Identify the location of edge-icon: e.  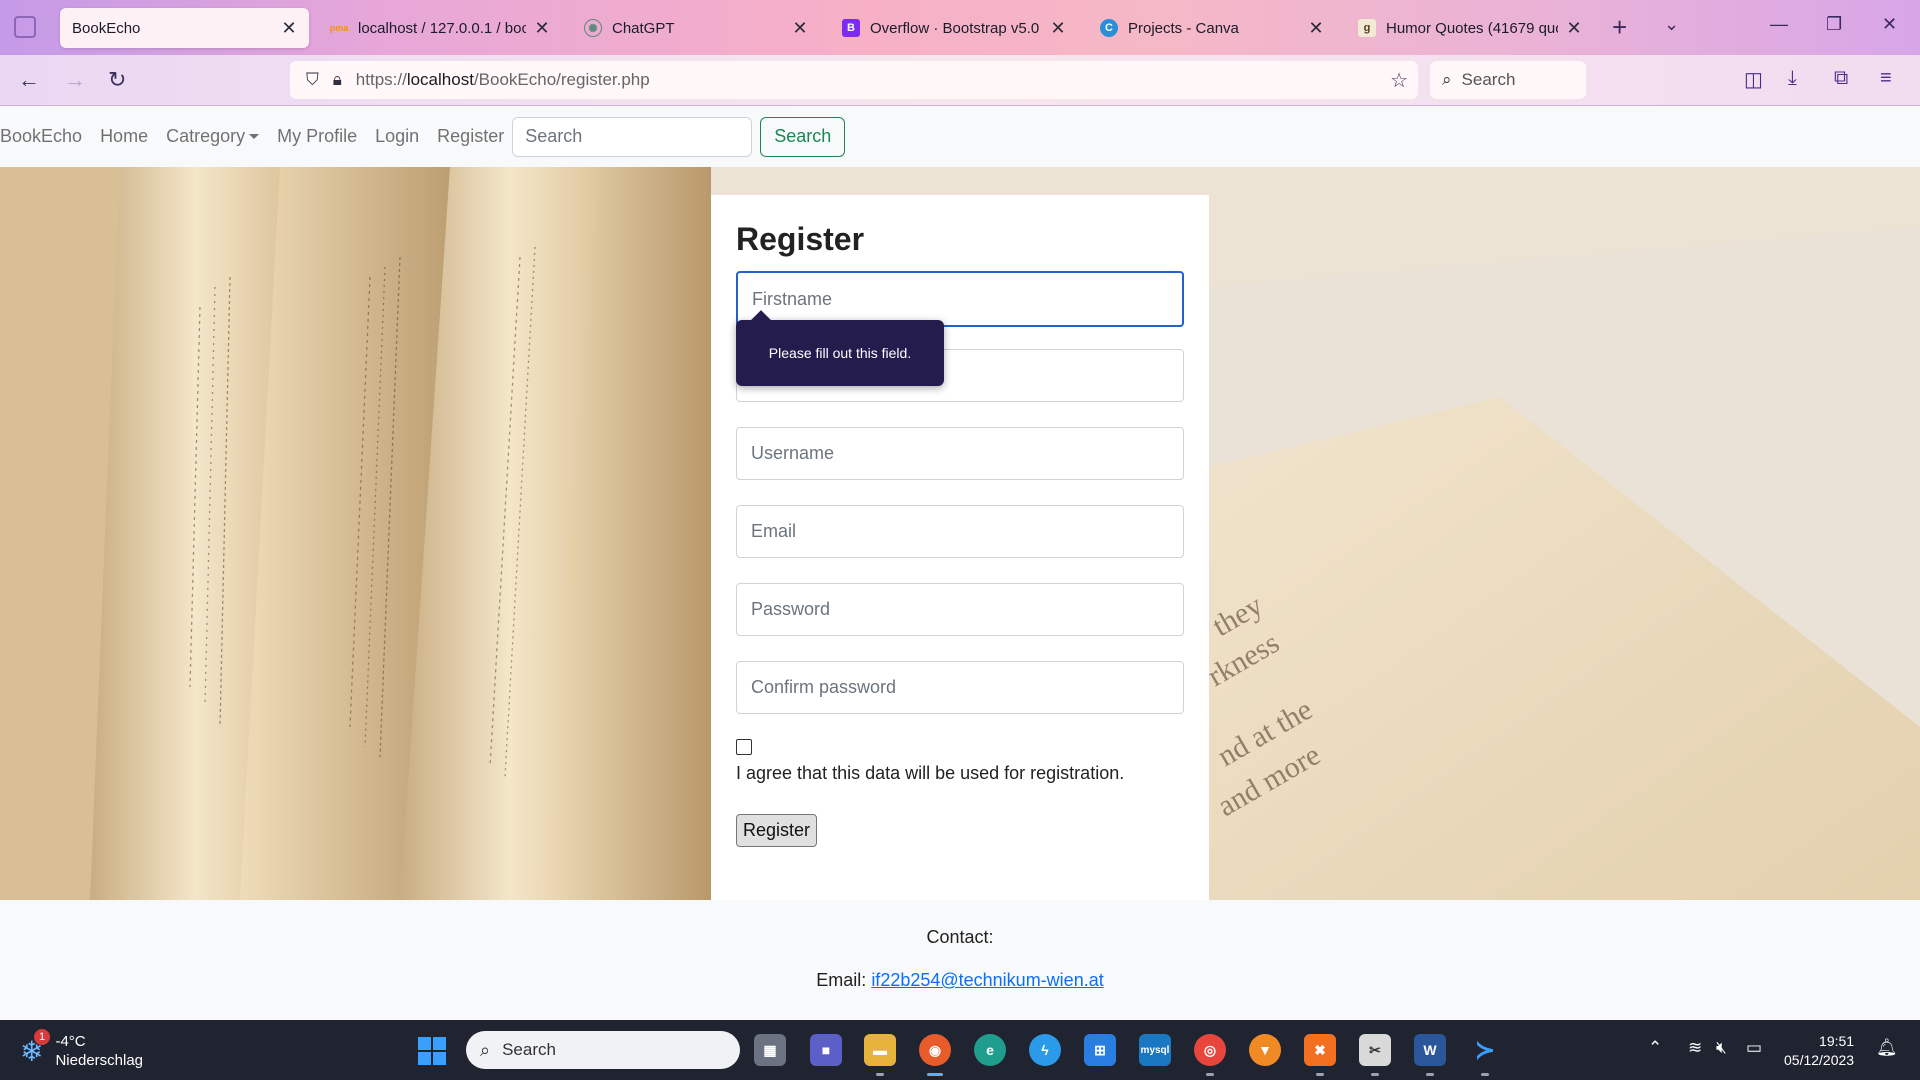
(990, 1050).